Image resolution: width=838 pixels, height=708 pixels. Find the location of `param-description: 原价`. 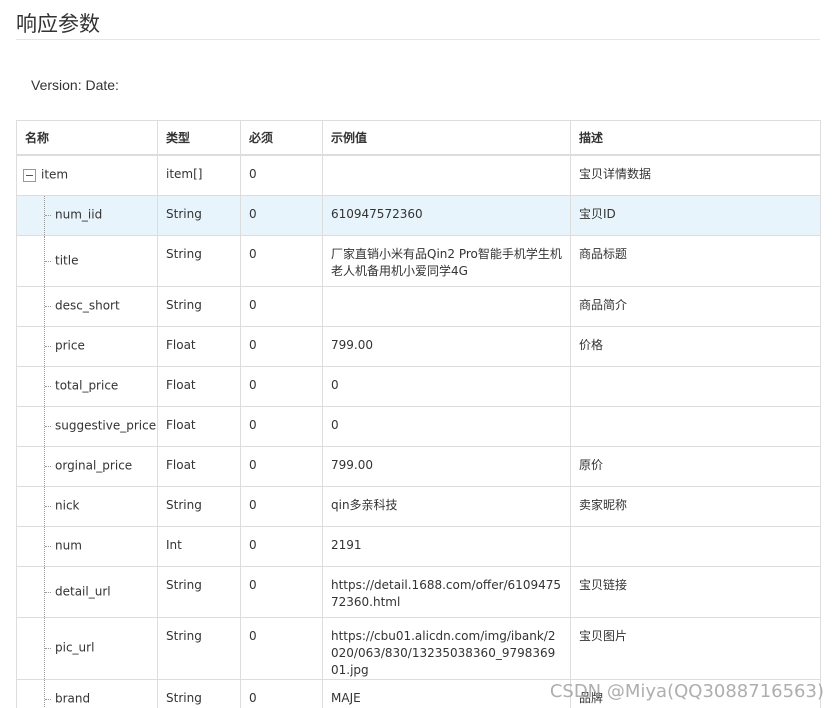

param-description: 原价 is located at coordinates (695, 466).